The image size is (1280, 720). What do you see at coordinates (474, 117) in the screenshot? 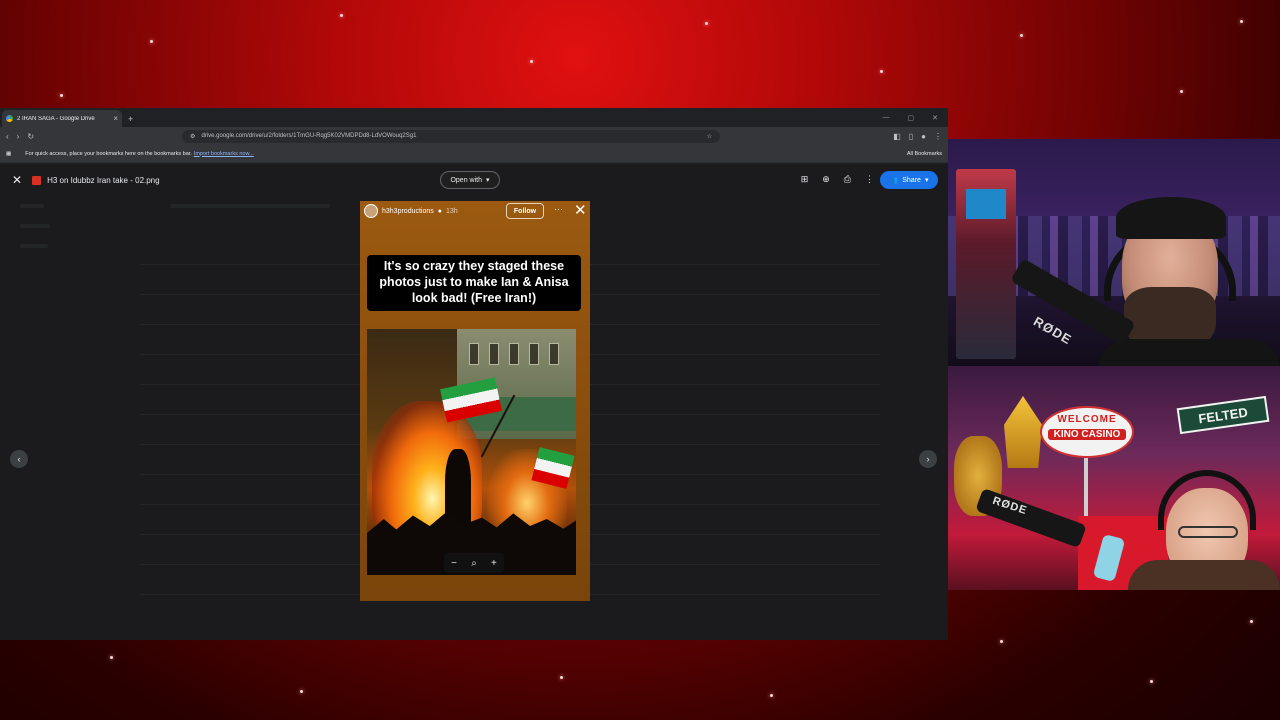
I see `tab-strip: 2 IRAN SAGA - Google Drive × + — ▢ ✕` at bounding box center [474, 117].